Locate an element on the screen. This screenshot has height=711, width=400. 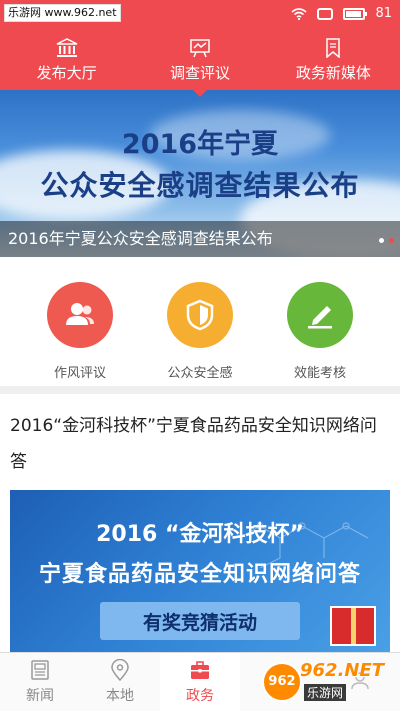
watermark-circle: 962 is located at coordinates (282, 682).